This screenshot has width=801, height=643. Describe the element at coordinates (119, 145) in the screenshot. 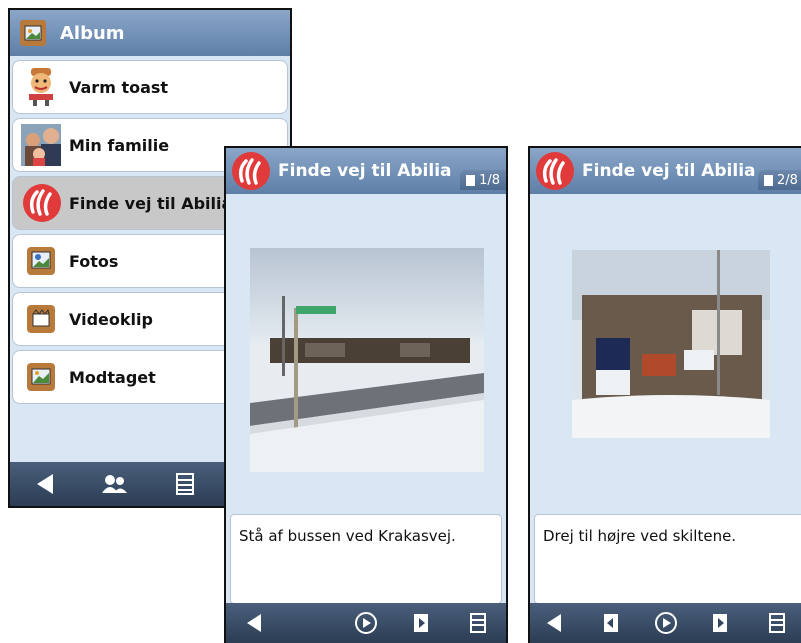

I see `album-item-label: Min familie` at that location.